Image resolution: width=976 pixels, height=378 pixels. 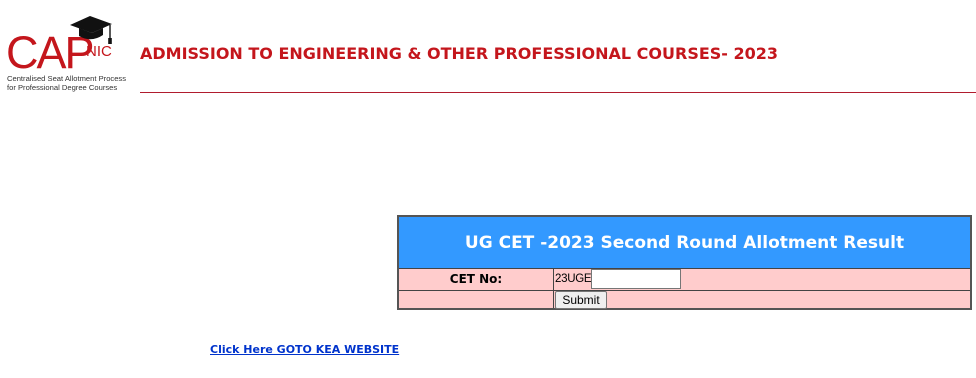 What do you see at coordinates (553, 288) in the screenshot?
I see `column-divider` at bounding box center [553, 288].